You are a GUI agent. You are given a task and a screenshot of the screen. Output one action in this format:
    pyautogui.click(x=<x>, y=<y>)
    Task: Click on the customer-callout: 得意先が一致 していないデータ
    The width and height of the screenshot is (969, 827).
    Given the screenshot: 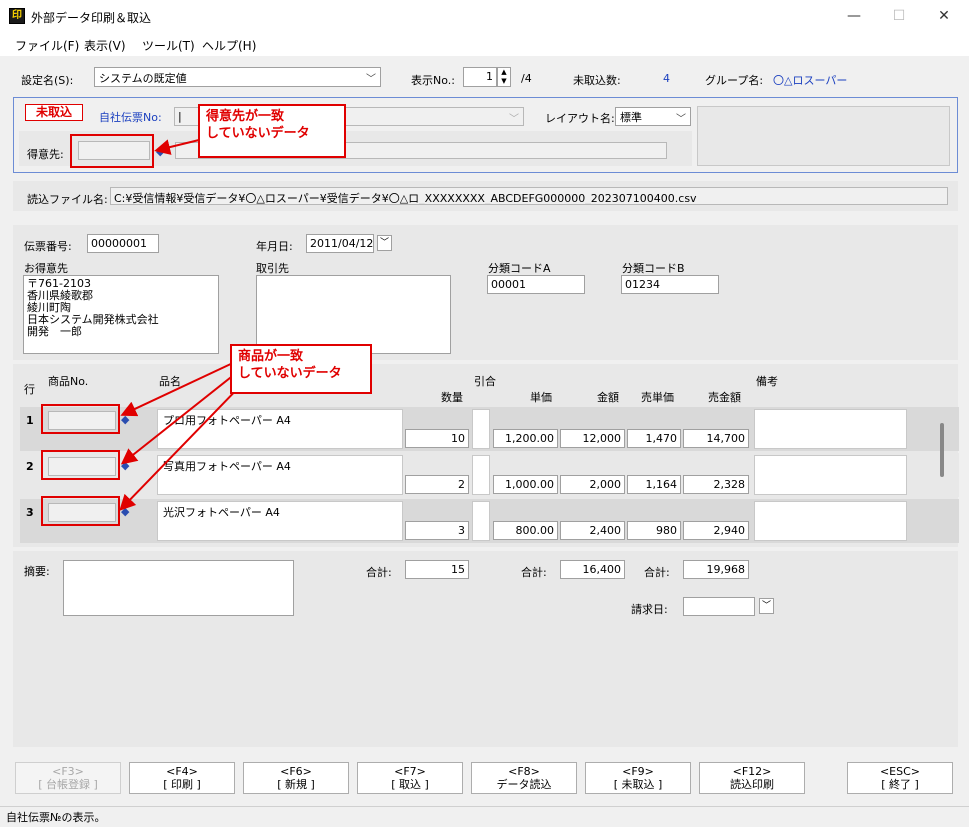 What is the action you would take?
    pyautogui.click(x=272, y=131)
    